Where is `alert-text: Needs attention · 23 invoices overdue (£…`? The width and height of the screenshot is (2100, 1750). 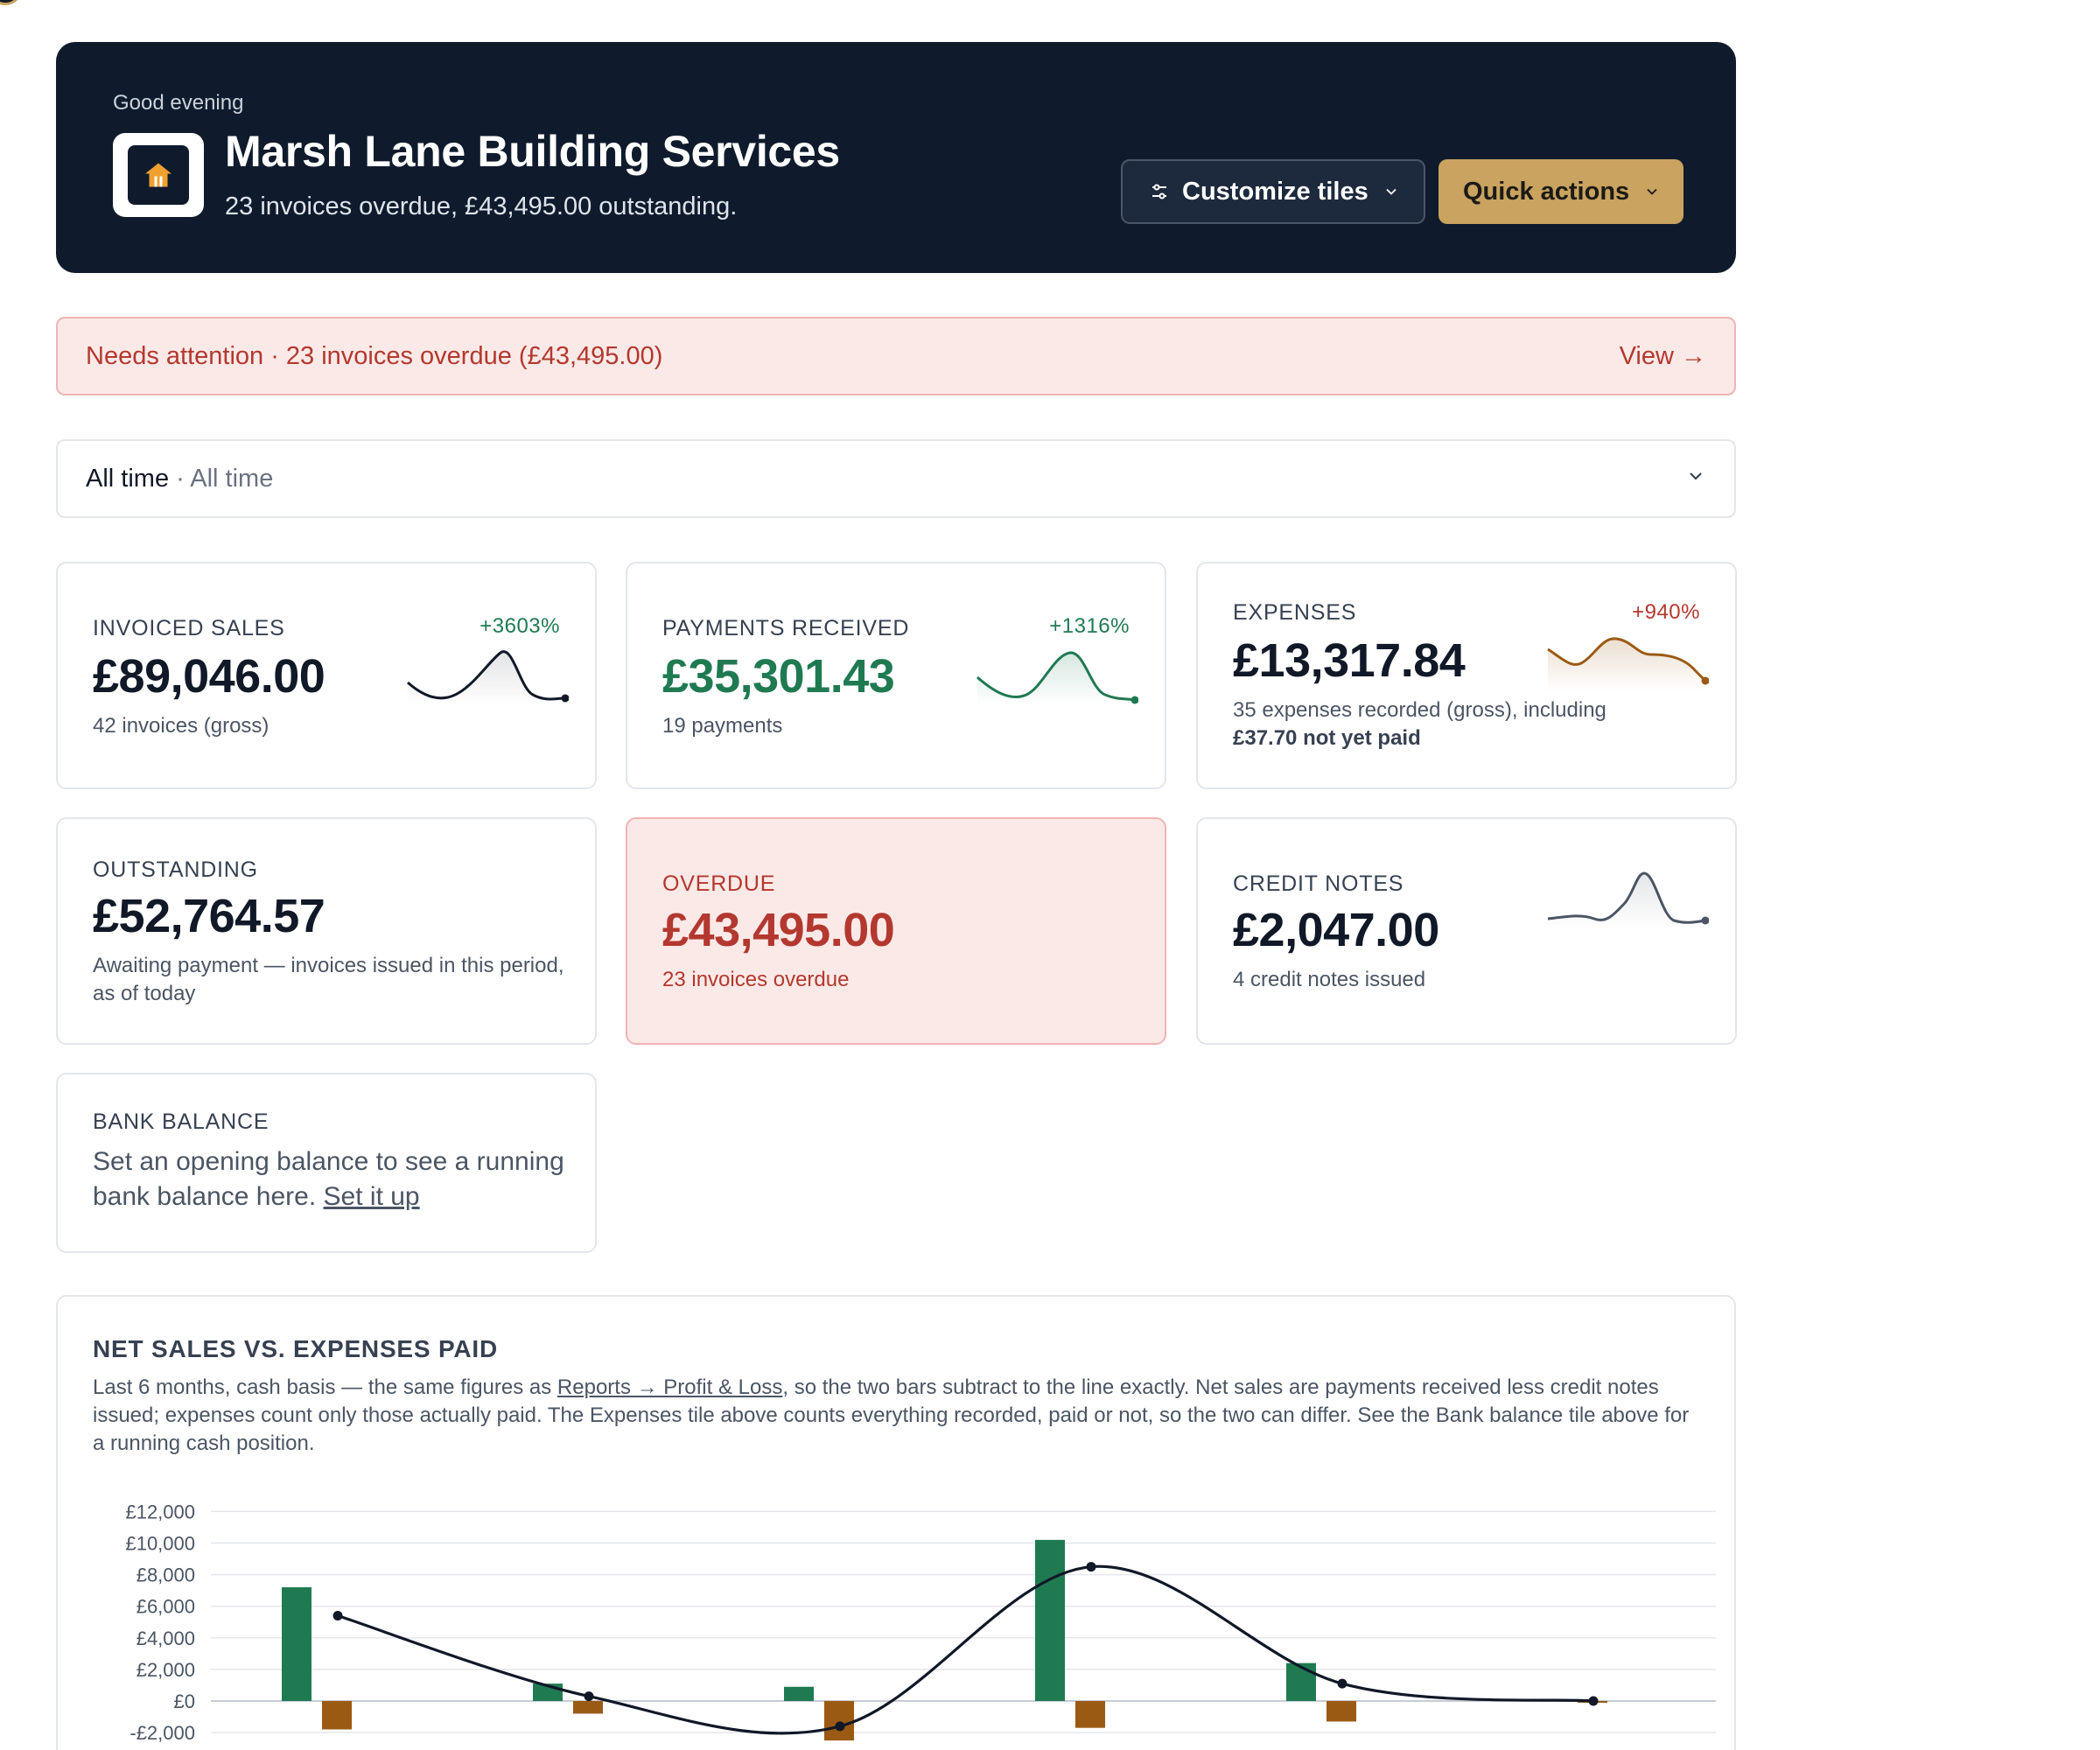 alert-text: Needs attention · 23 invoices overdue (£… is located at coordinates (374, 355).